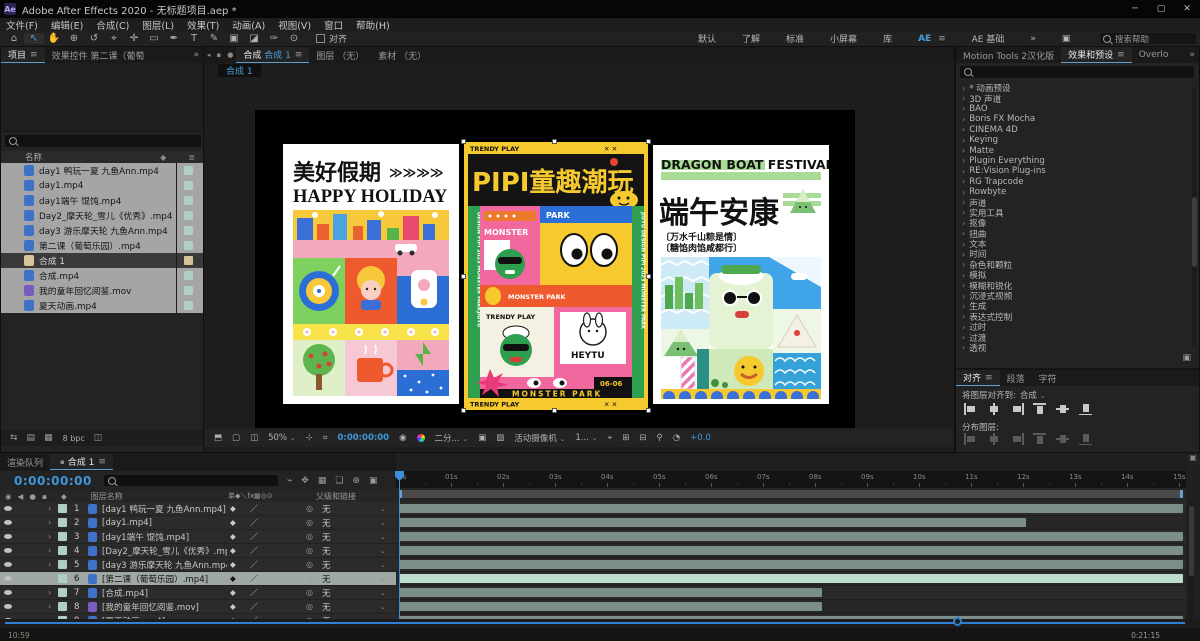  What do you see at coordinates (336, 496) in the screenshot?
I see `parent-link-column: 父级和链接` at bounding box center [336, 496].